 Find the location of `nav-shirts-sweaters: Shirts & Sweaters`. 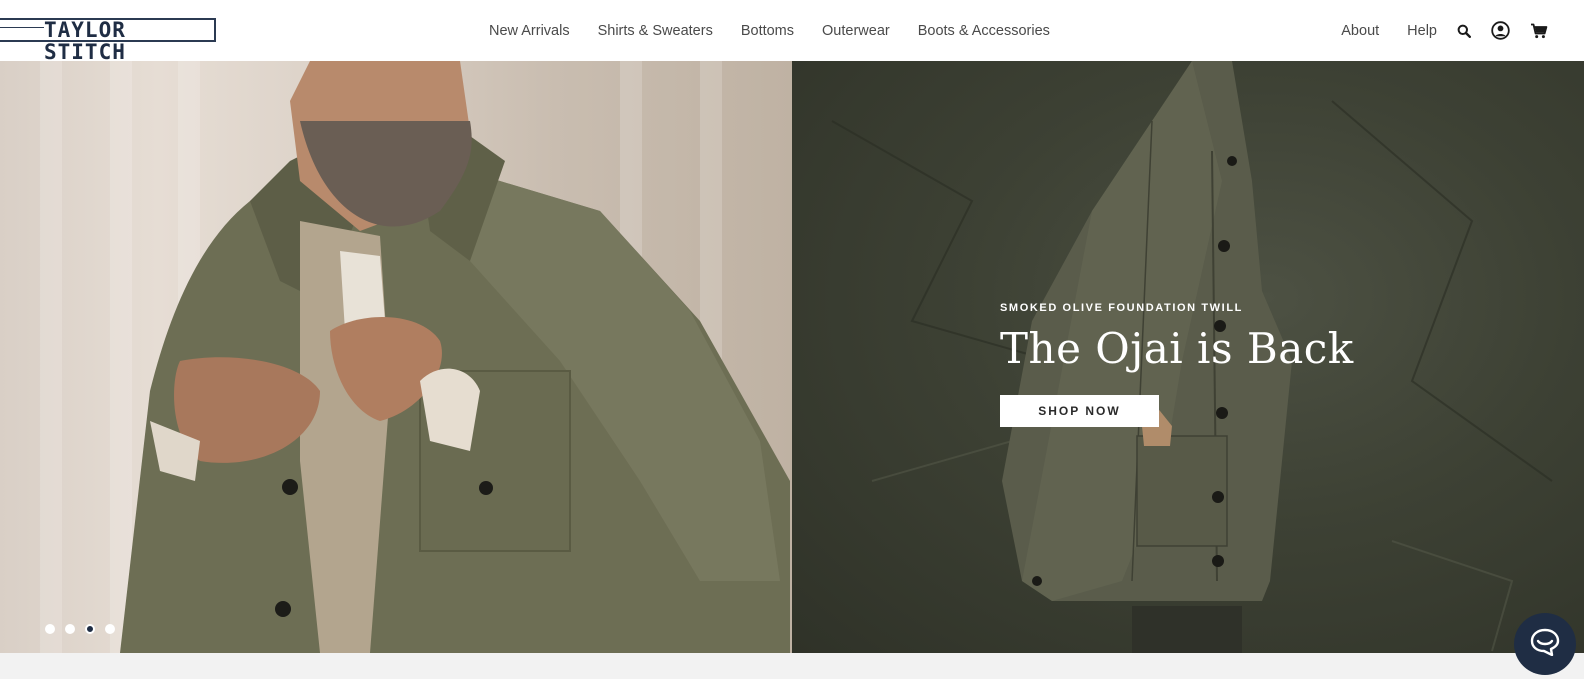

nav-shirts-sweaters: Shirts & Sweaters is located at coordinates (655, 31).